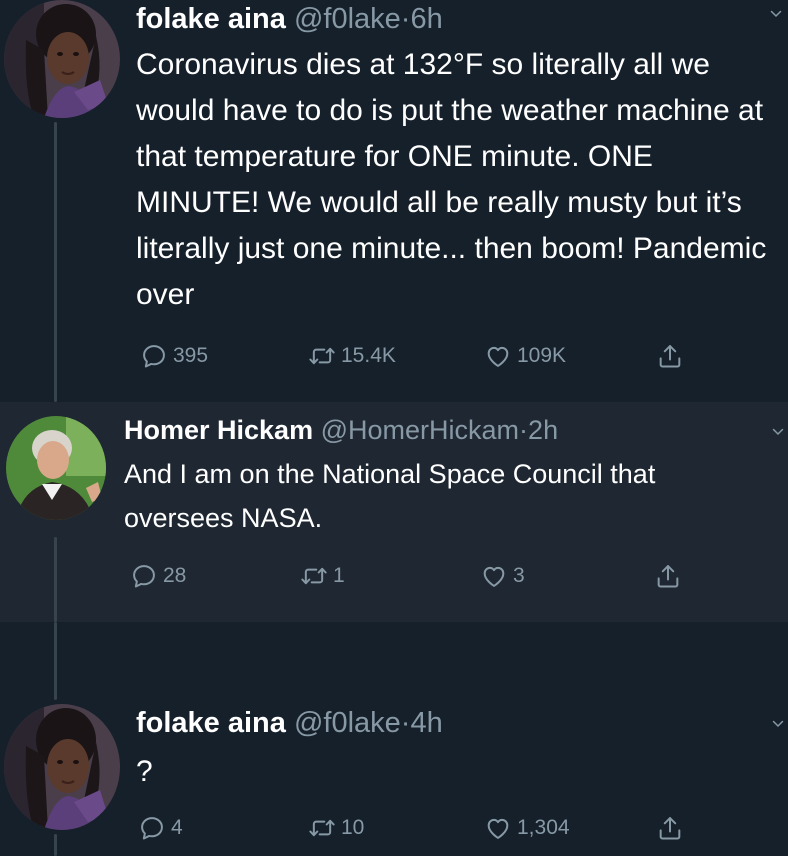  I want to click on reply-button: 4, so click(160, 828).